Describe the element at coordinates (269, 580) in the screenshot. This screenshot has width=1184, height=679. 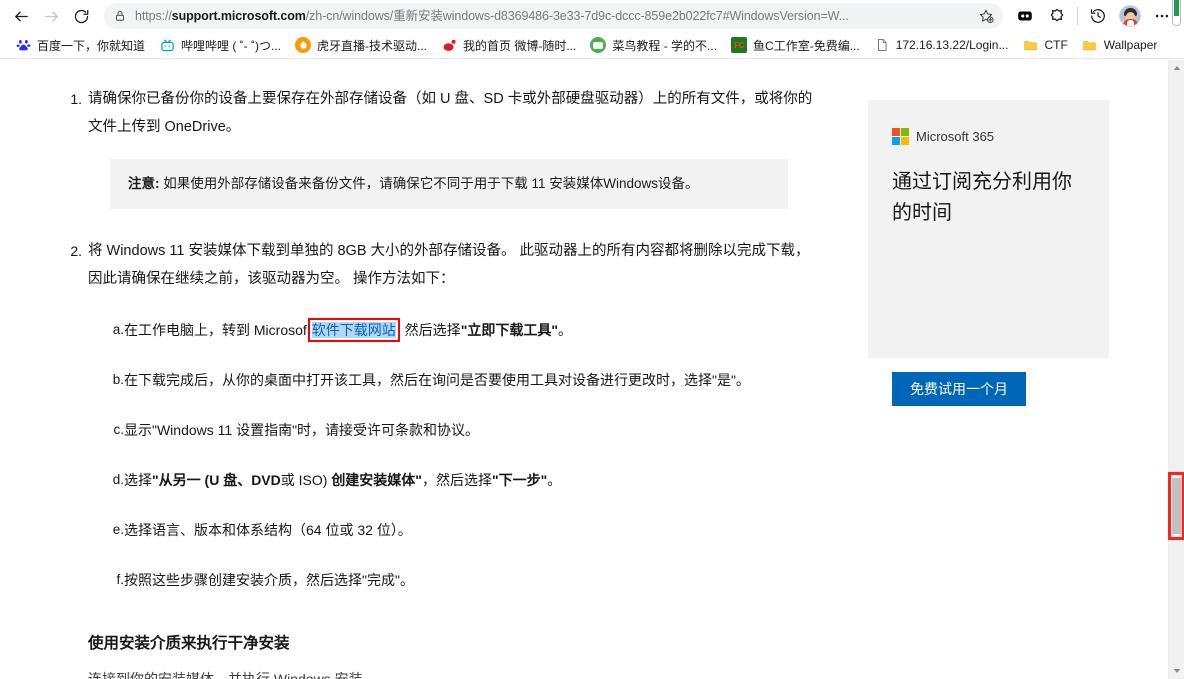
I see `sub-f-text: 按照这些步骤创建安装介质，然后选择"完成"。` at that location.